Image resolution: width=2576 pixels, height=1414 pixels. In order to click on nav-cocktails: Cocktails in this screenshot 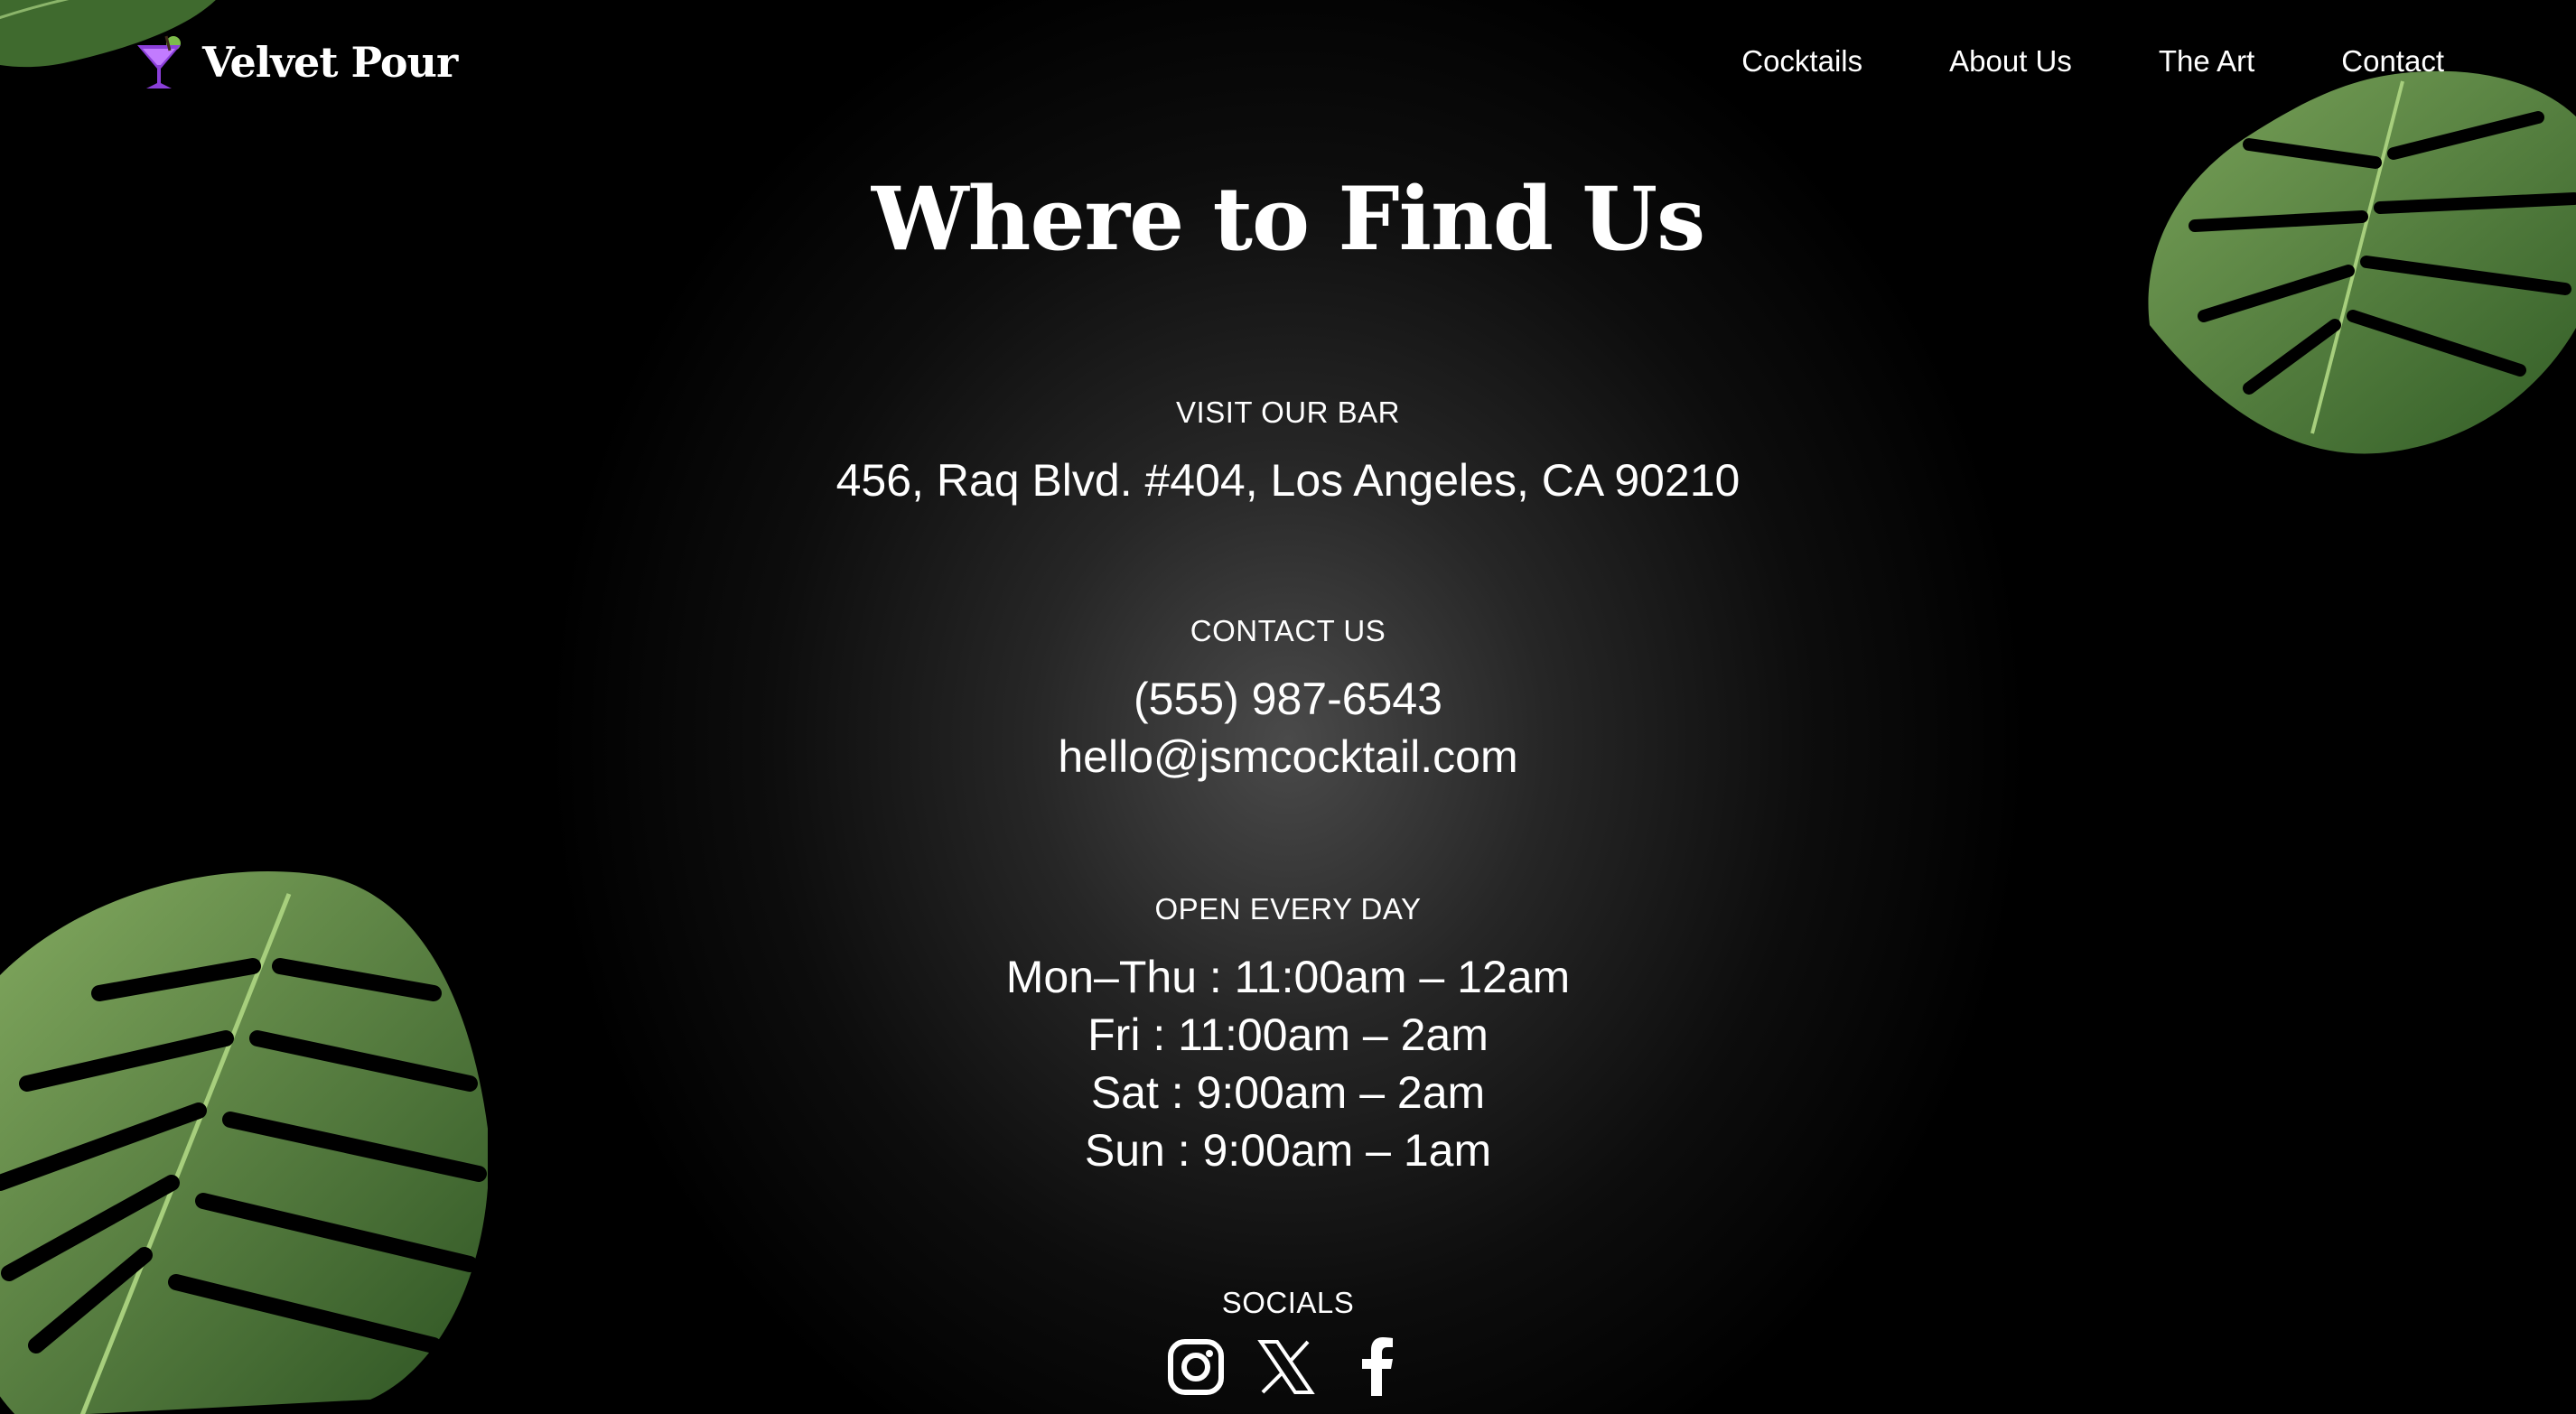, I will do `click(1802, 61)`.